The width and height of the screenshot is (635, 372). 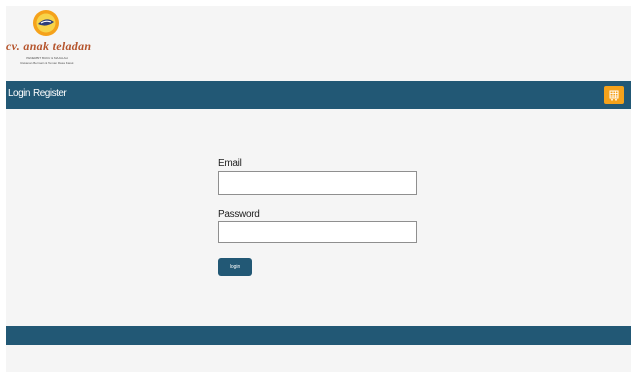 What do you see at coordinates (47, 58) in the screenshot?
I see `logo-tagline: PENERBIT BUKU & MAJALAH` at bounding box center [47, 58].